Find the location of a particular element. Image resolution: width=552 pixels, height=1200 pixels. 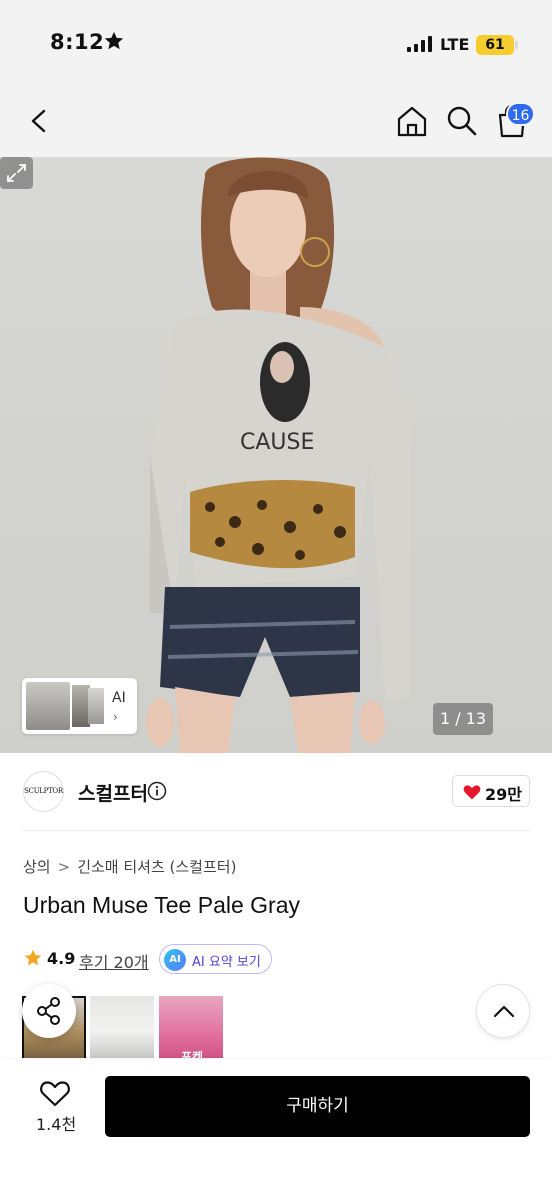

share-icon is located at coordinates (48, 1011).